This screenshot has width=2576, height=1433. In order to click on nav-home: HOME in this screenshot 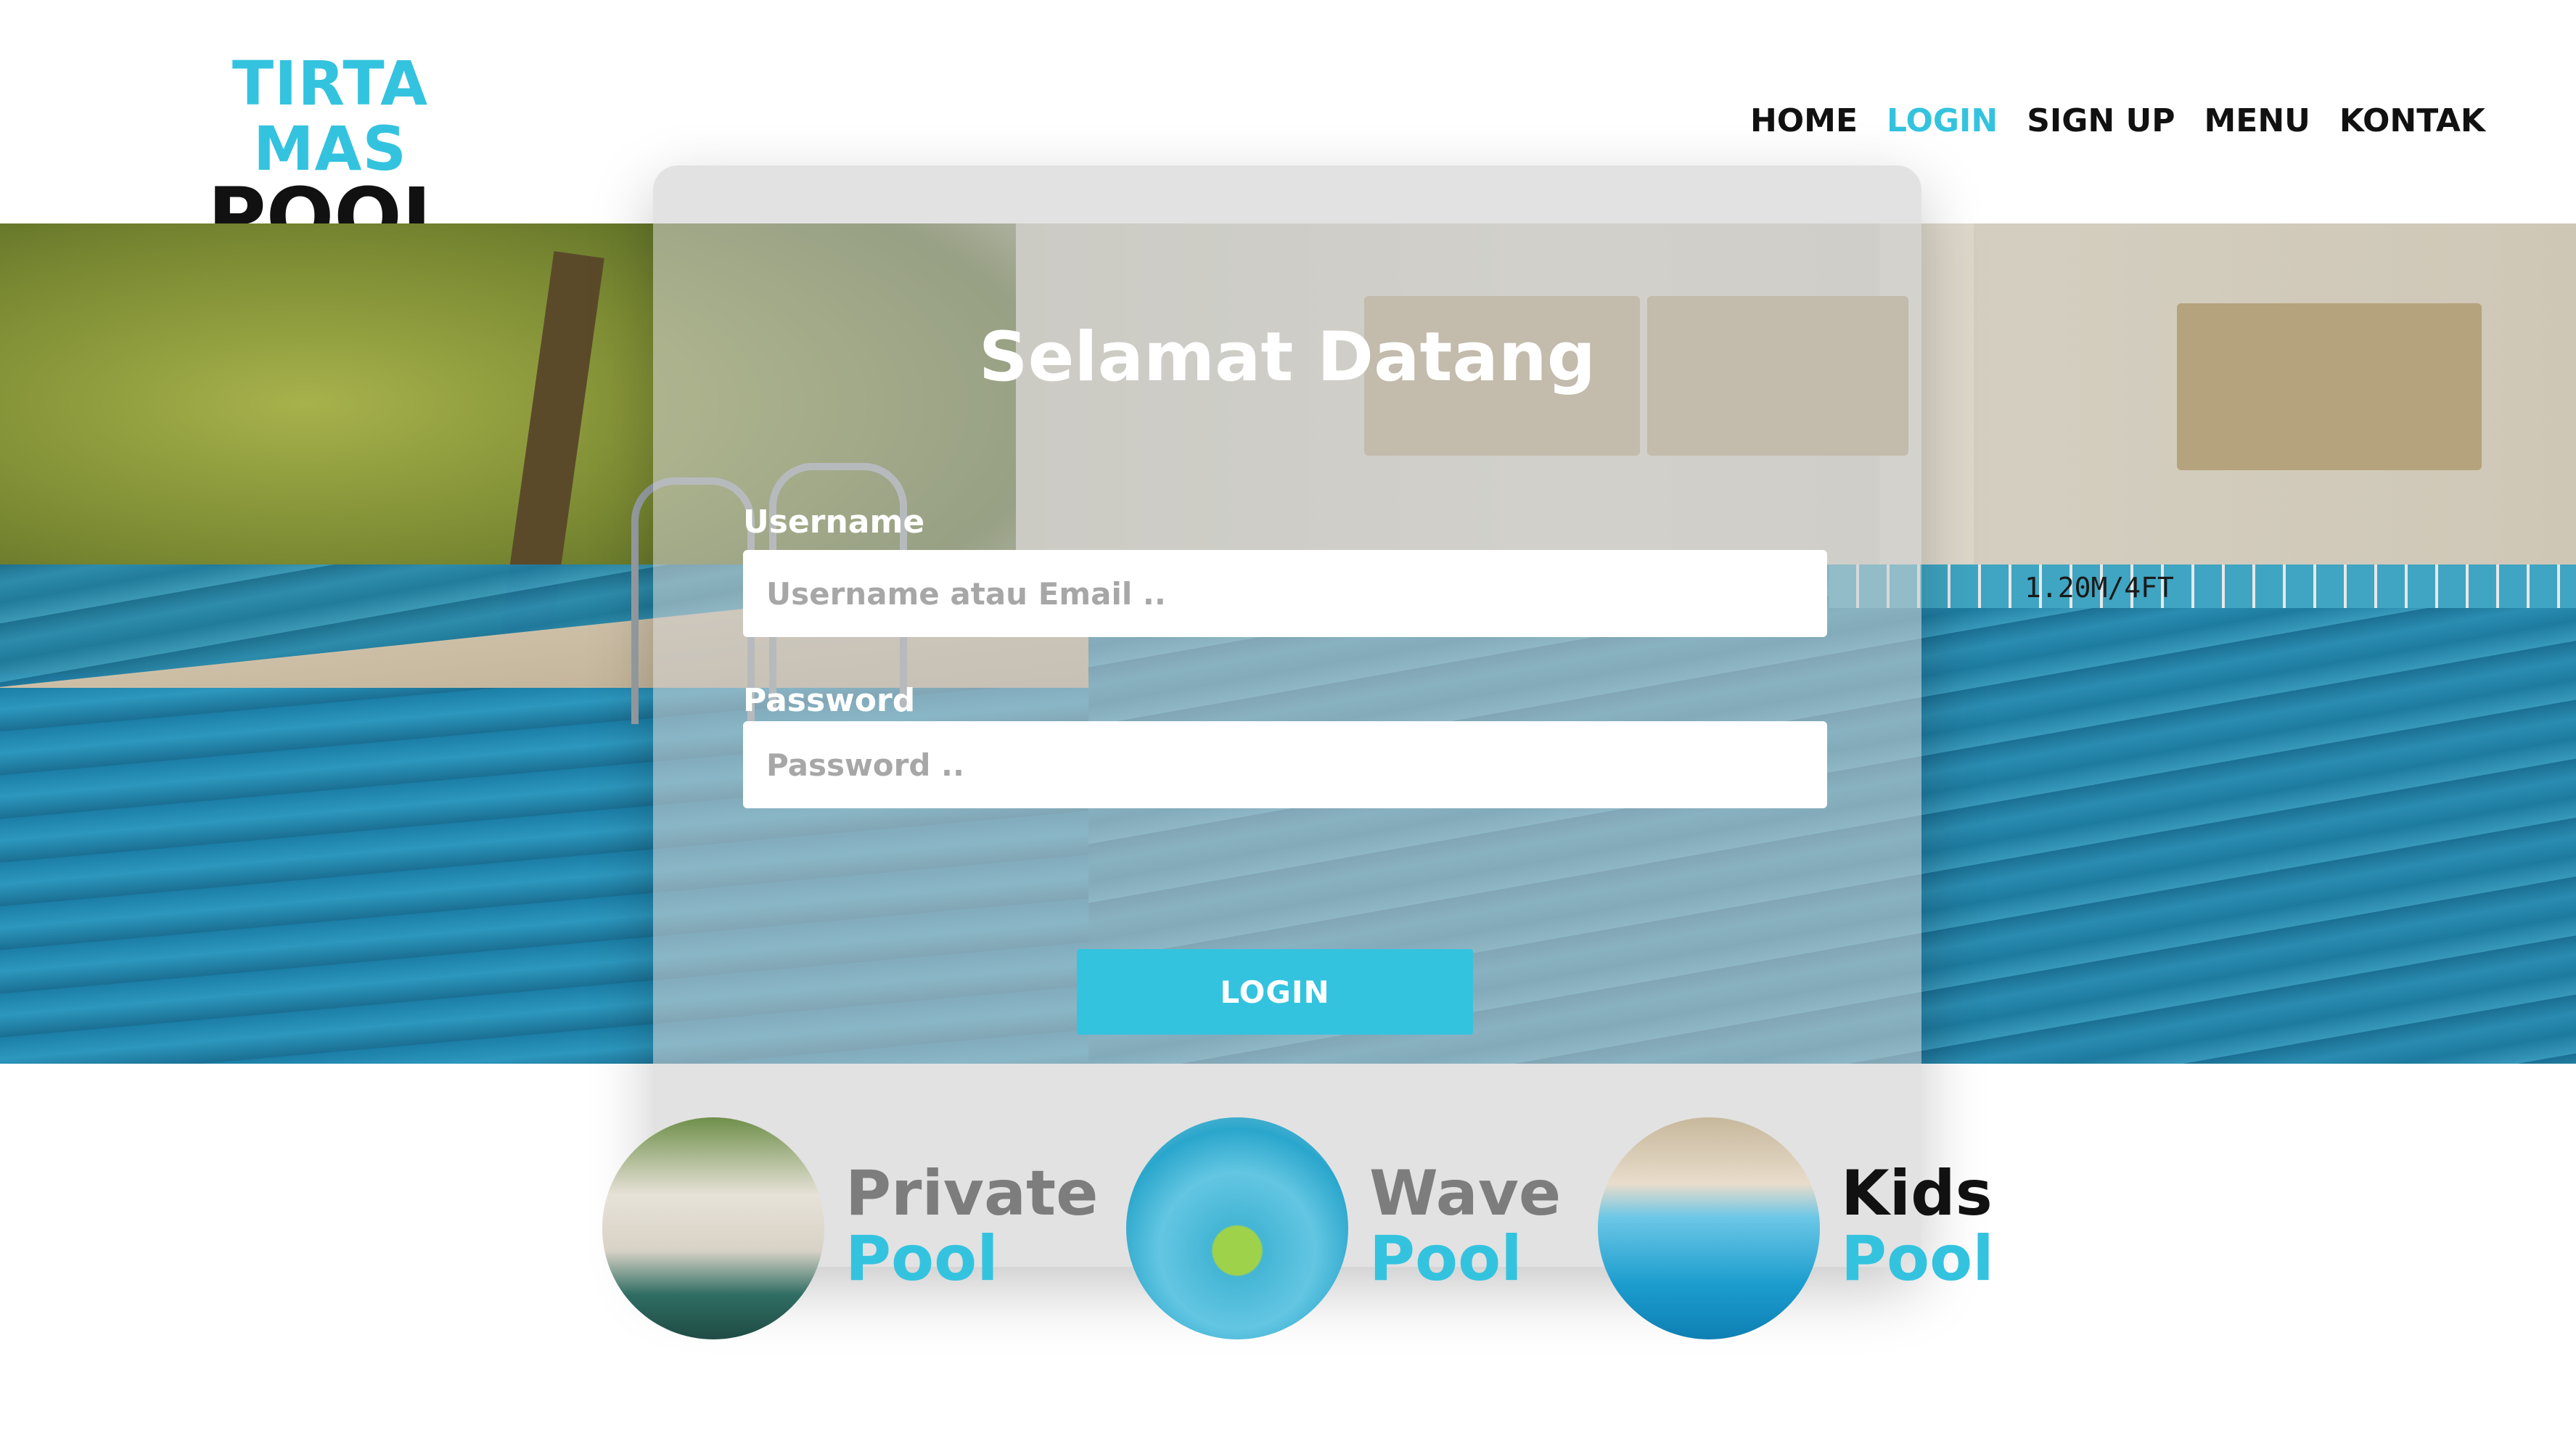, I will do `click(1804, 121)`.